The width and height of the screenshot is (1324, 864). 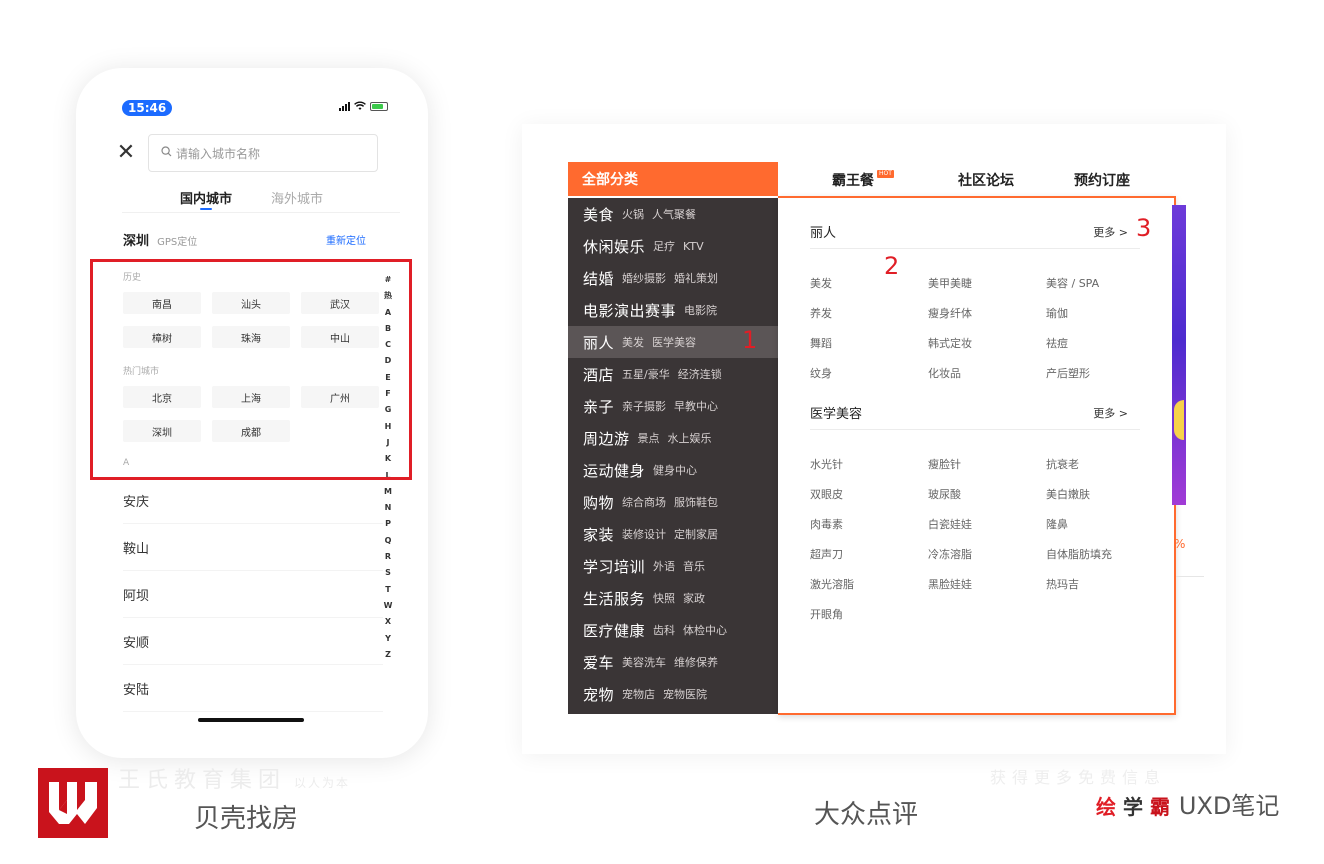 I want to click on subcategory-link: 美甲美睫, so click(x=950, y=283).